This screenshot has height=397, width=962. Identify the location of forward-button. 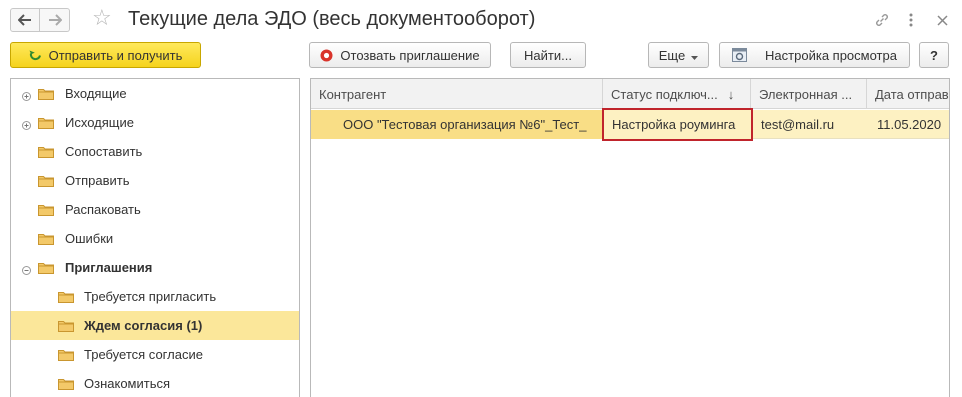
(55, 20).